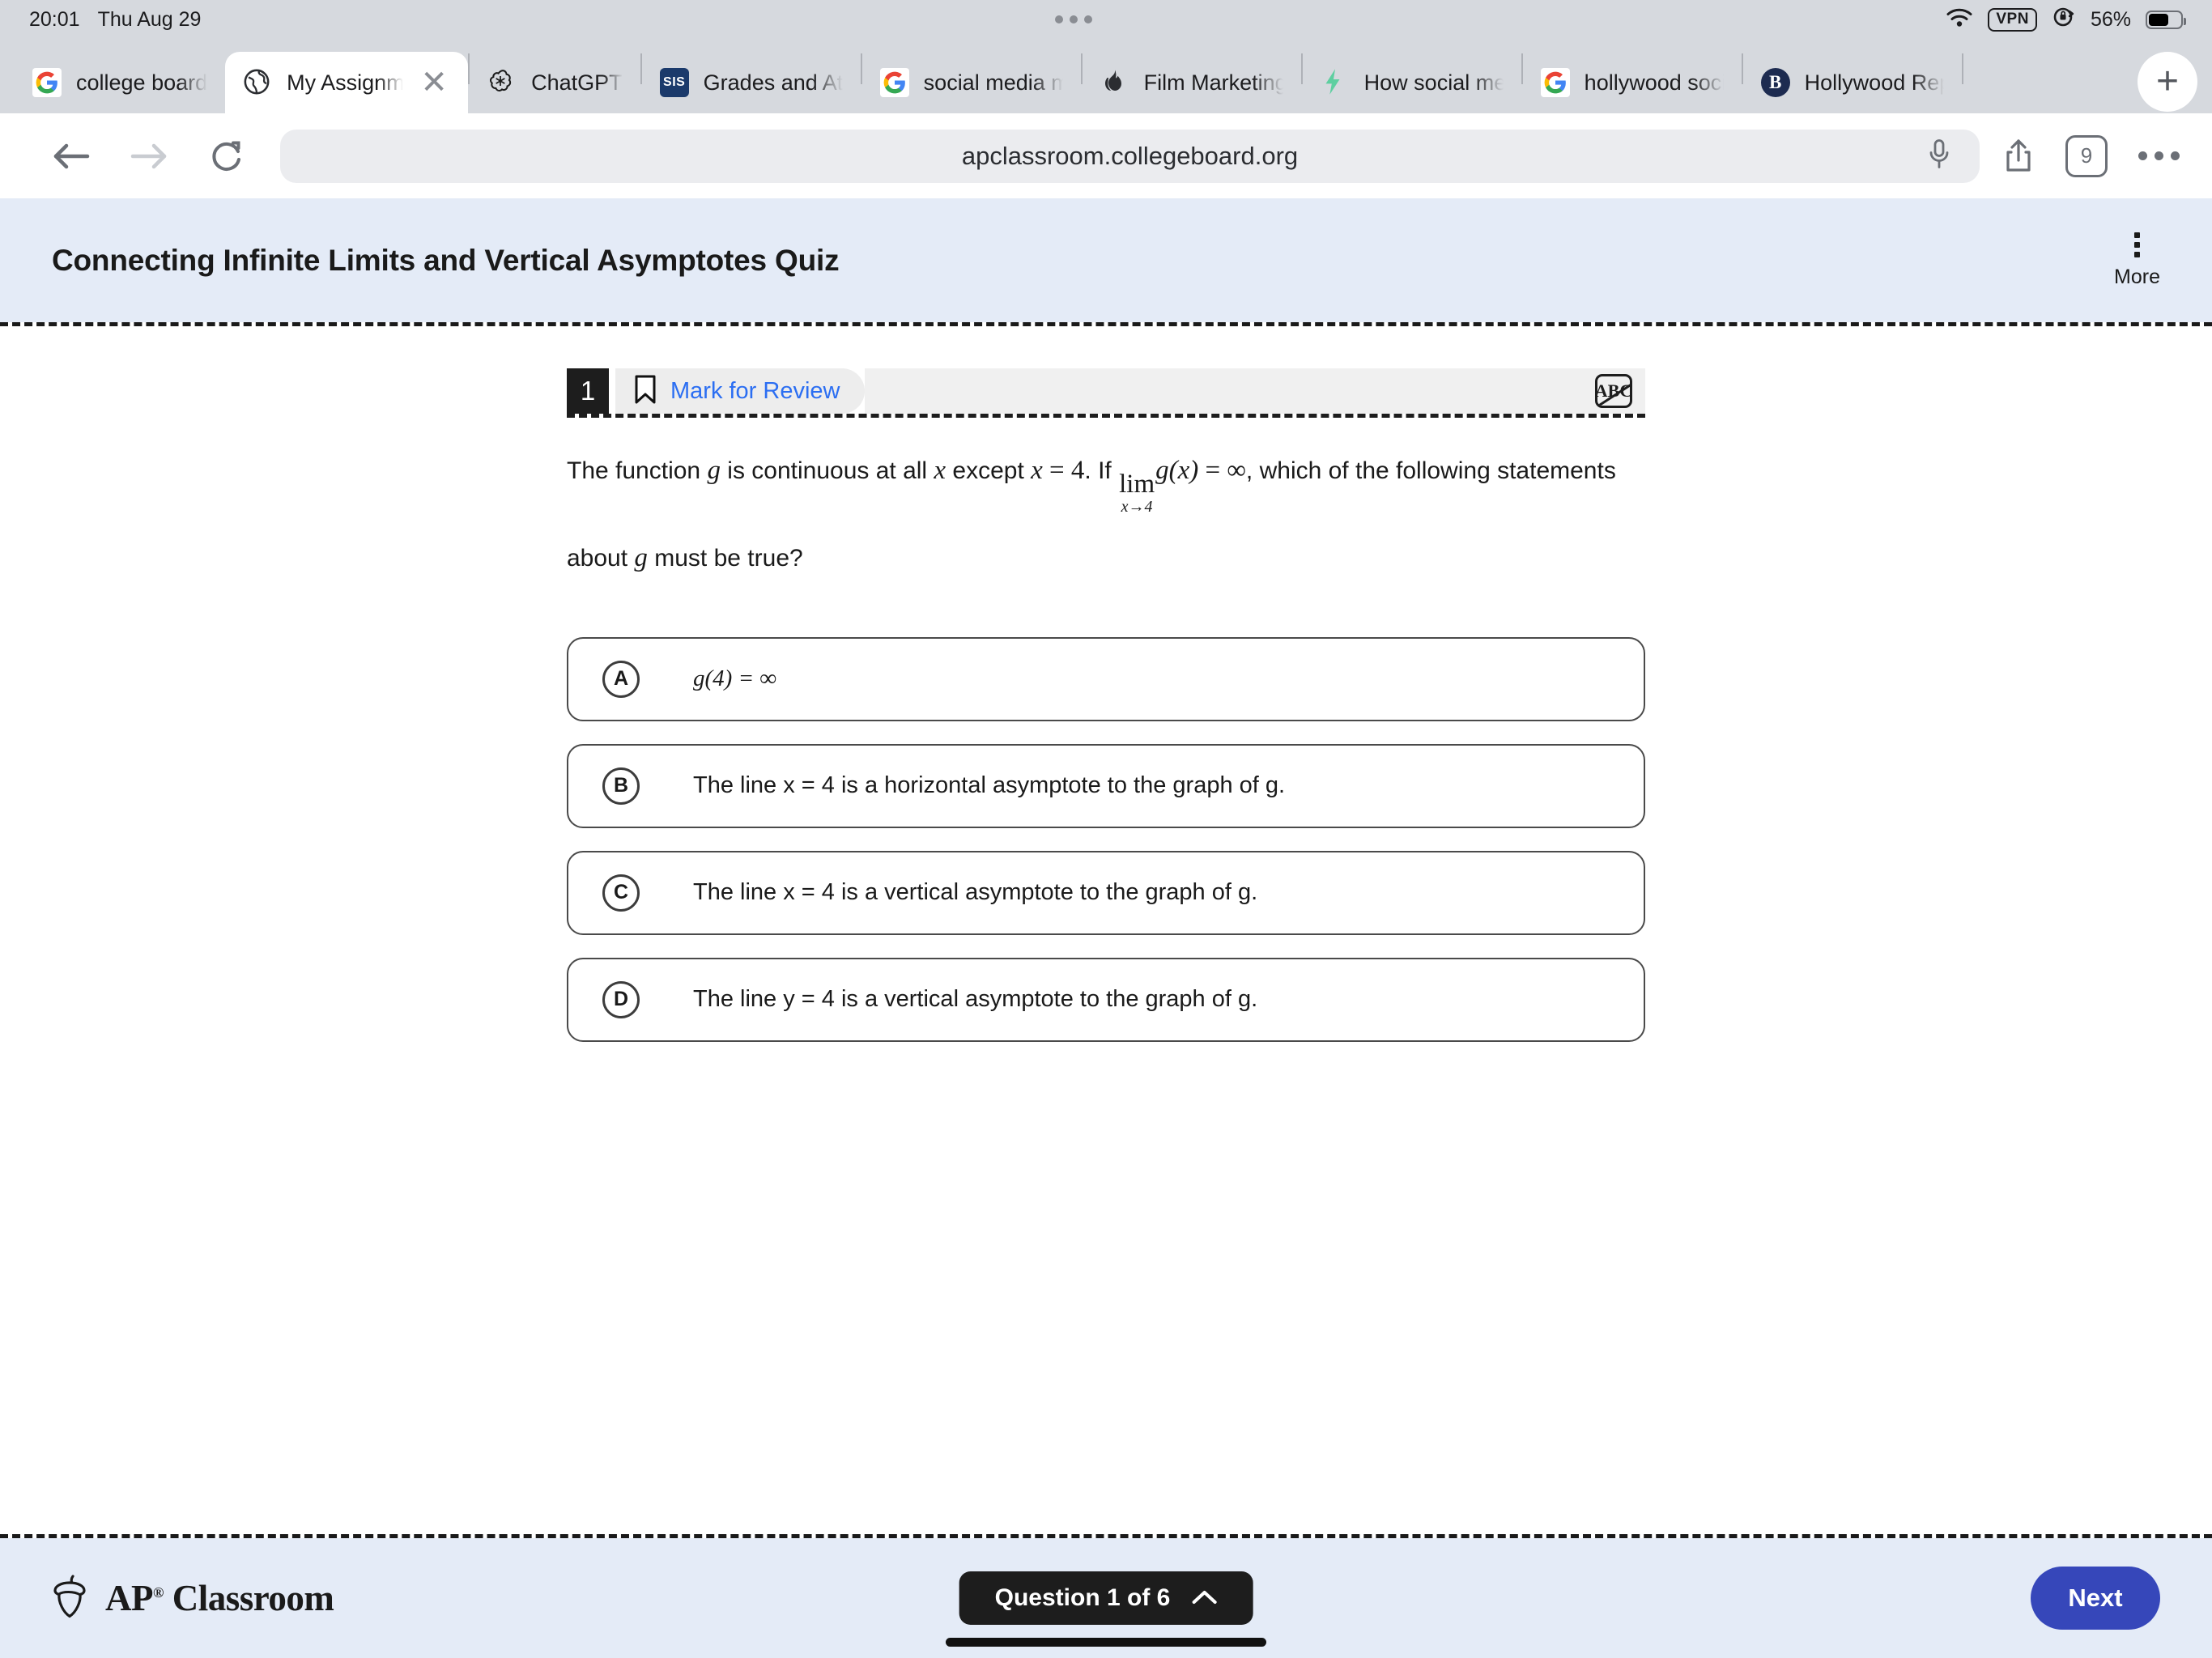 The image size is (2212, 1658). What do you see at coordinates (142, 82) in the screenshot?
I see `tab-label: college board` at bounding box center [142, 82].